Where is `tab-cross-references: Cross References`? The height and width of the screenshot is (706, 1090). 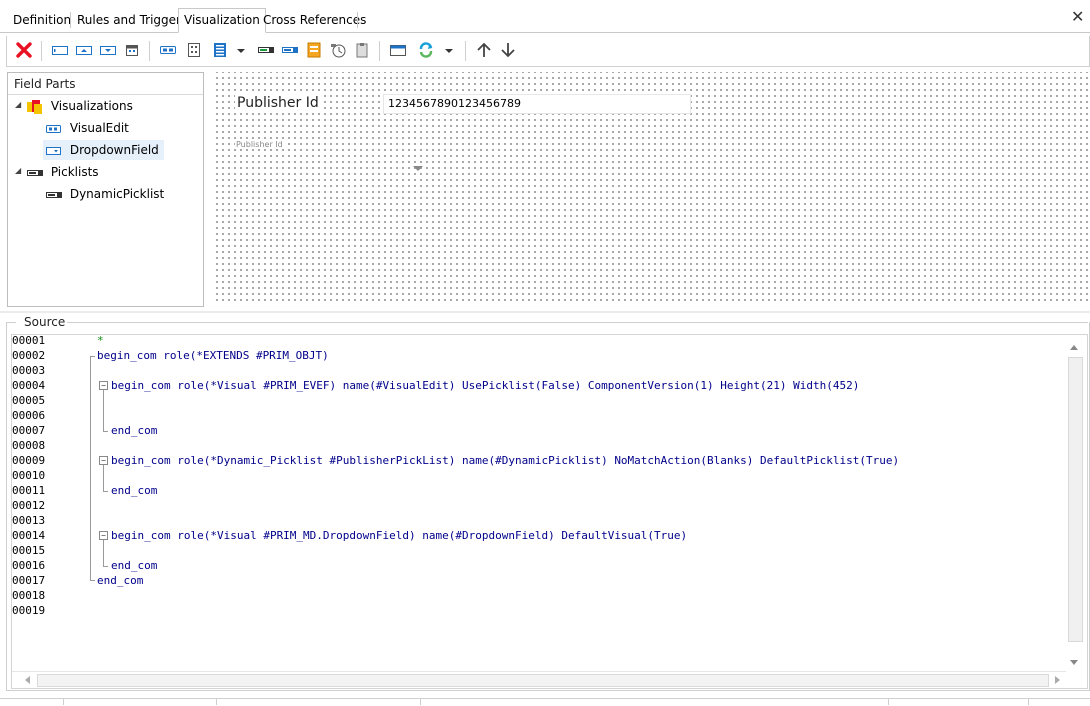
tab-cross-references: Cross References is located at coordinates (314, 20).